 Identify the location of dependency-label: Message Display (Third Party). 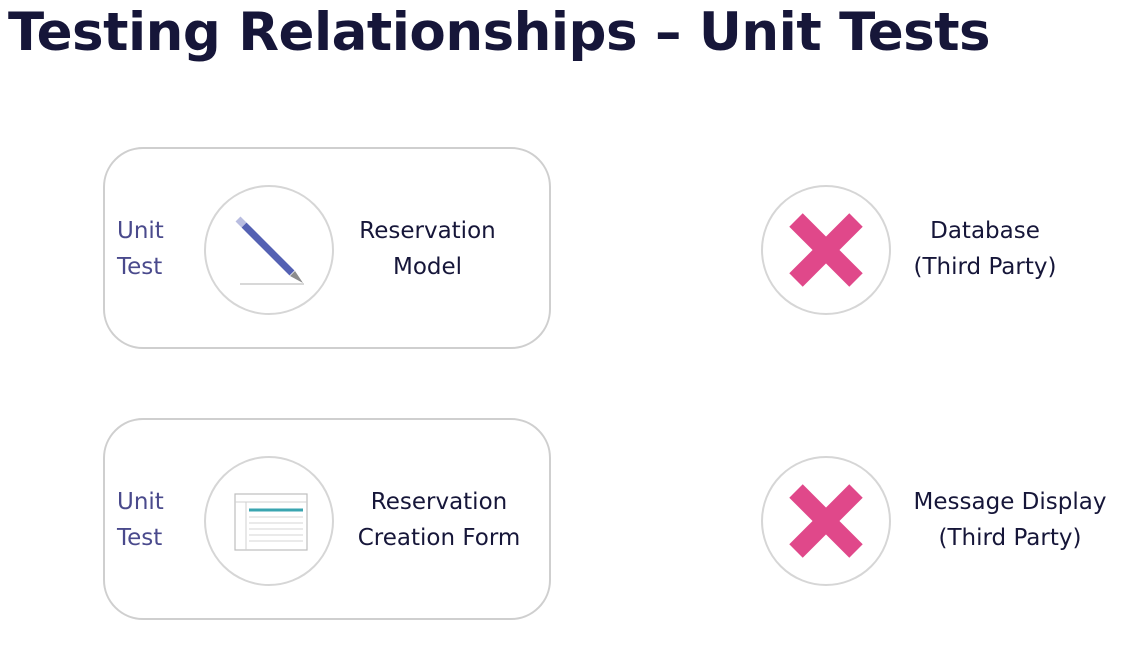
(1010, 520).